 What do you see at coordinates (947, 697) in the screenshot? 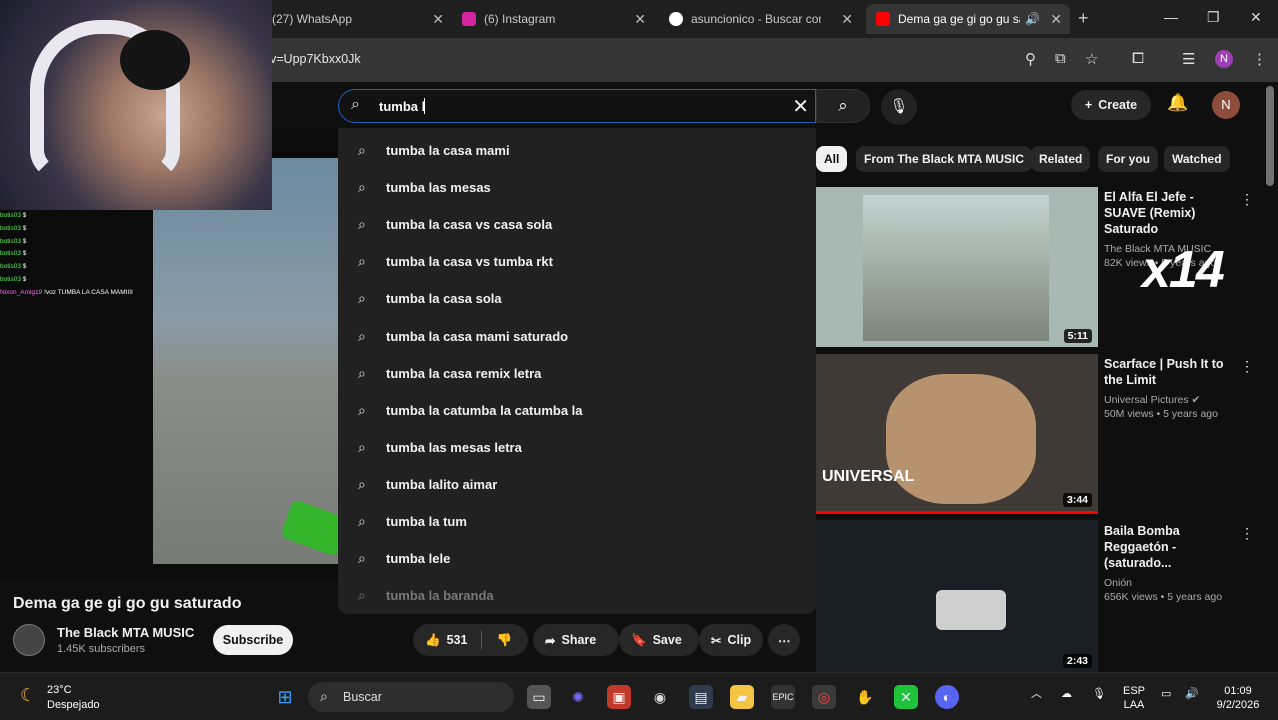
I see `discord-icon: ◐` at bounding box center [947, 697].